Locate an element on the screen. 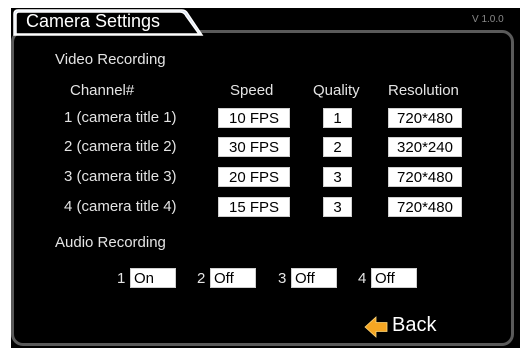 Image resolution: width=530 pixels, height=355 pixels. quality-field-1: 1 is located at coordinates (337, 118).